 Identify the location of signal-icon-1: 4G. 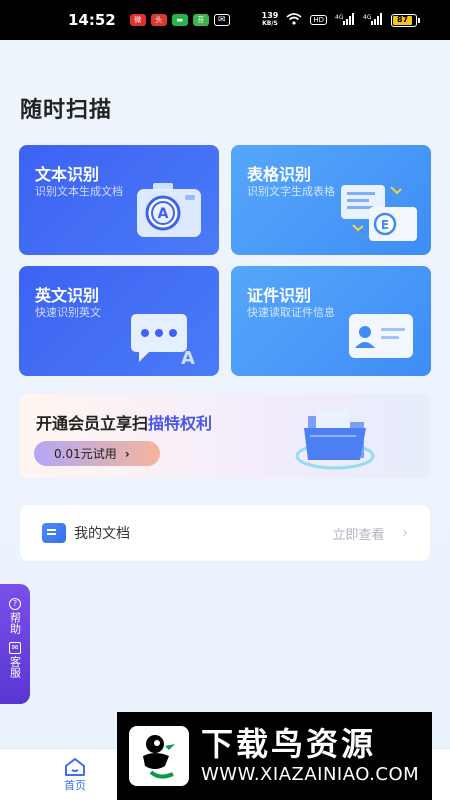
(345, 20).